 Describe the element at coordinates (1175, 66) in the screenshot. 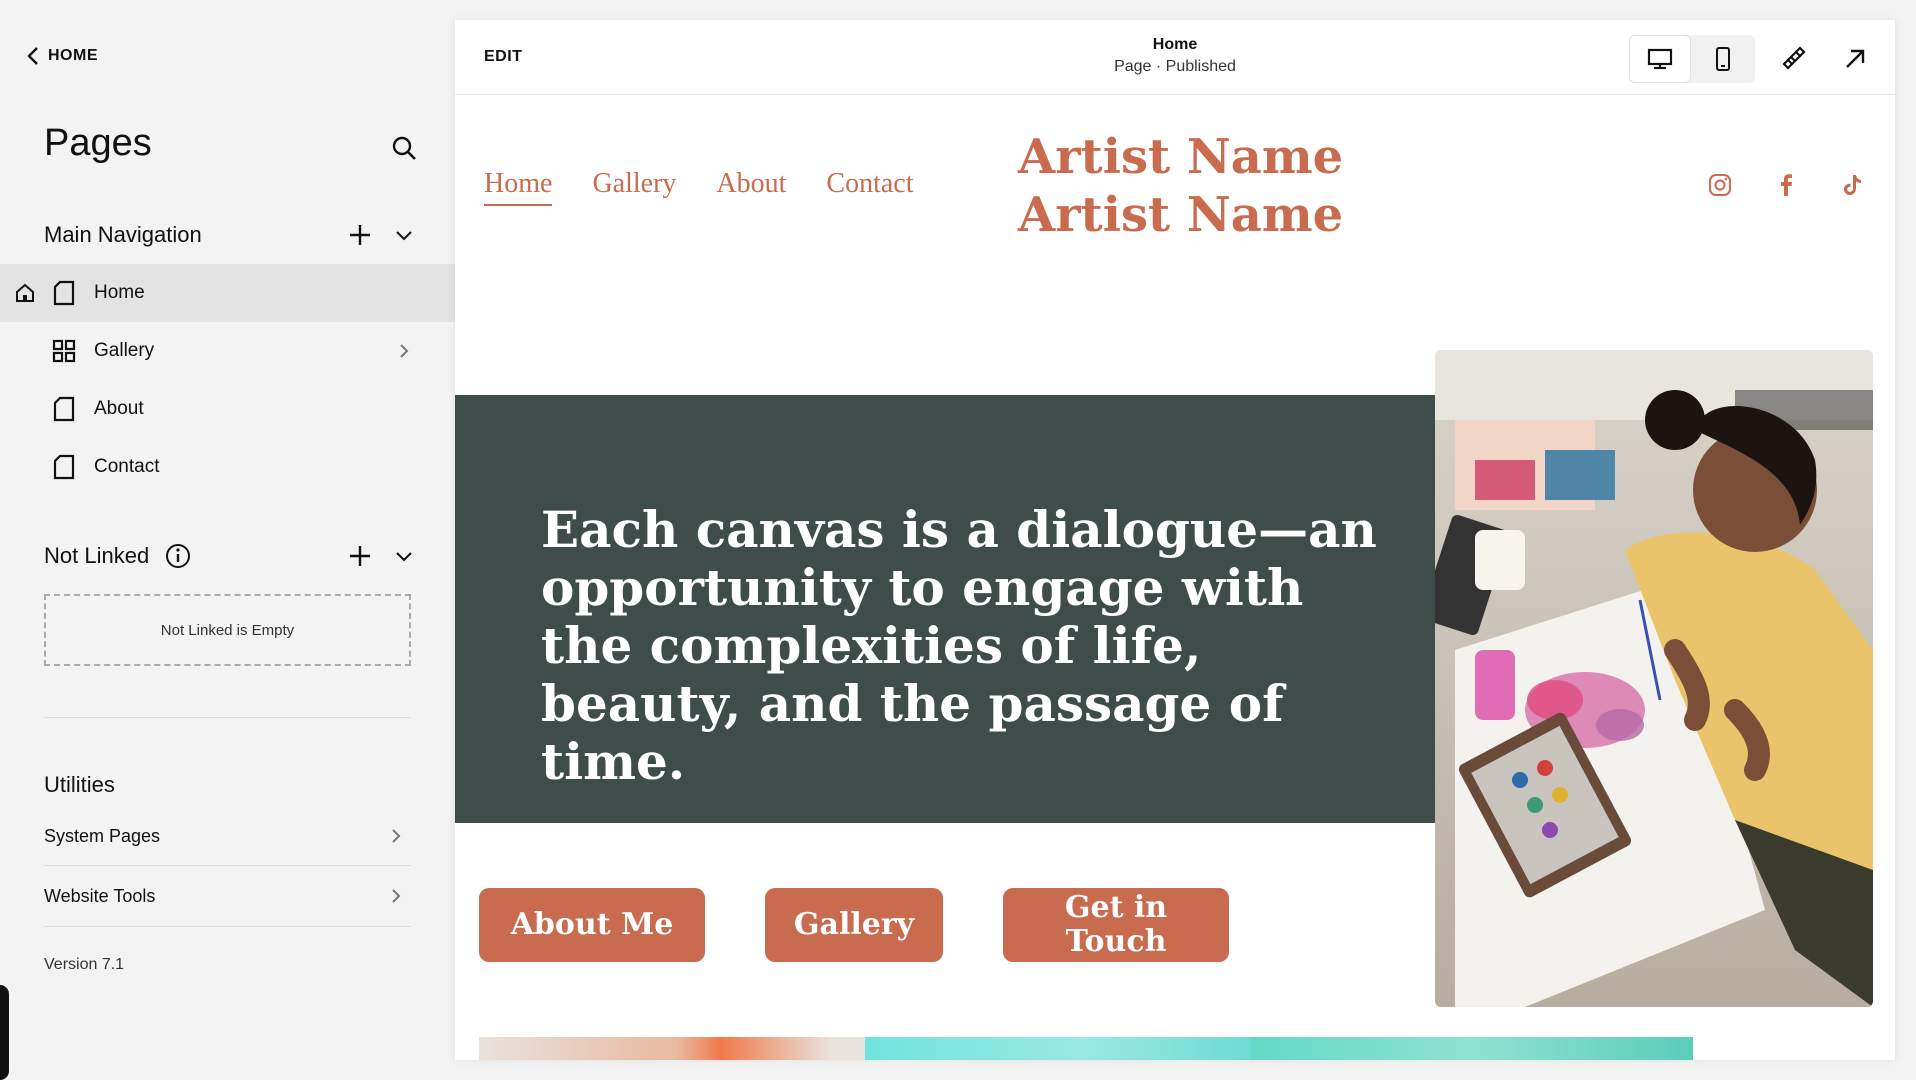

I see `page-status: Page · Published` at that location.